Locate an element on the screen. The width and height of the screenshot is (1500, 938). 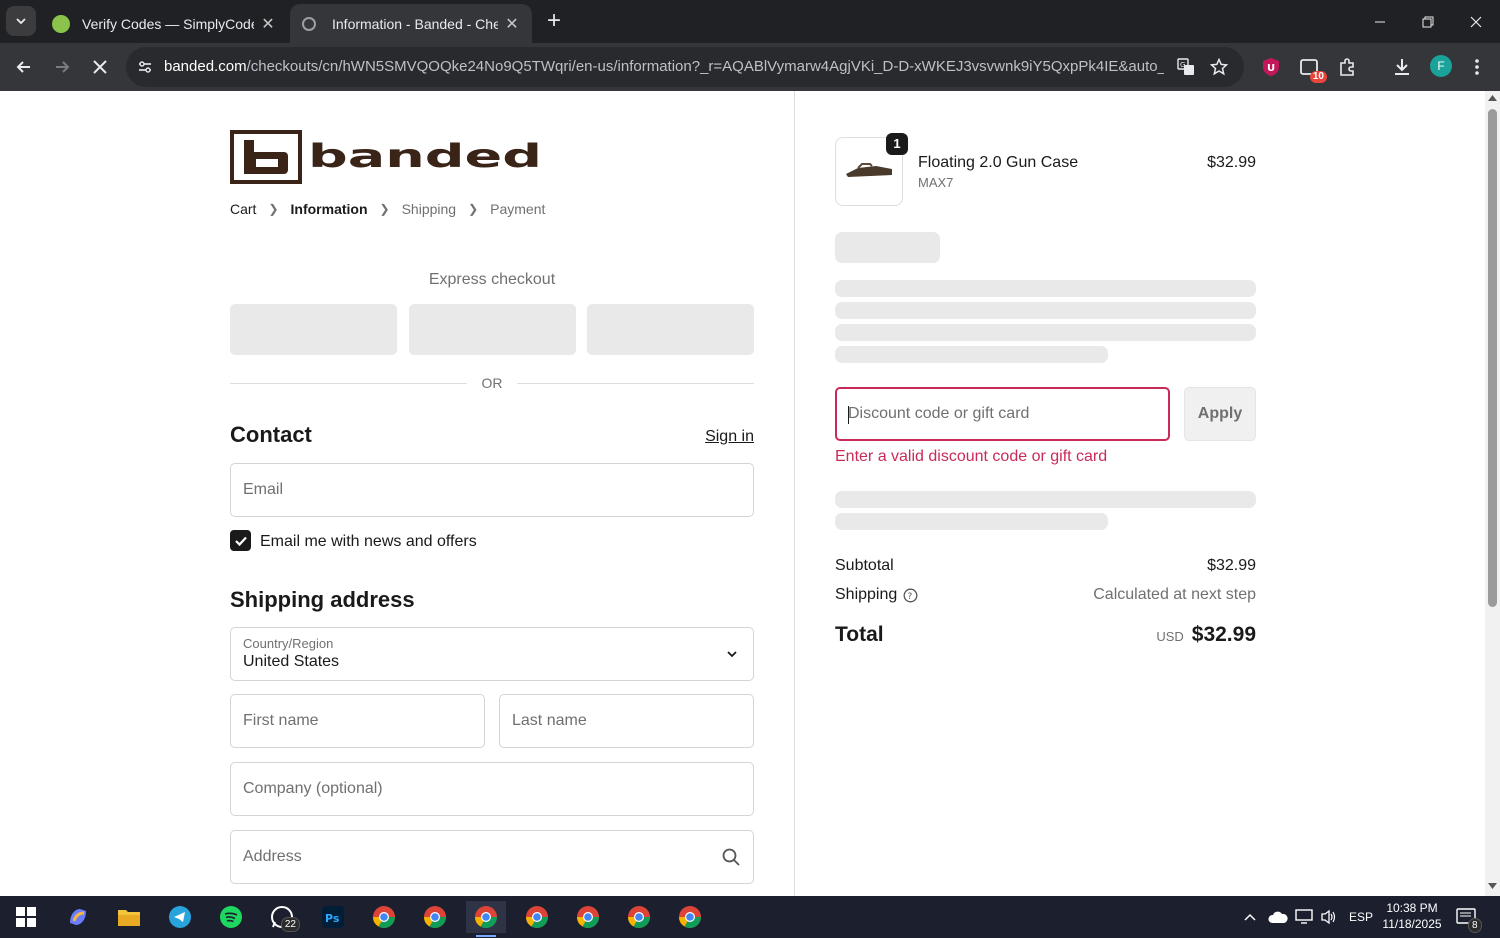
svg-text: U is located at coordinates (1271, 68).